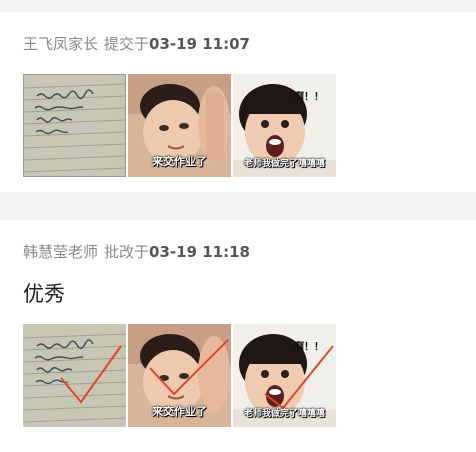 This screenshot has width=476, height=452. I want to click on meme-shock-thumb: 啊！！ 老师我做完了嘻嘻嘻, so click(284, 125).